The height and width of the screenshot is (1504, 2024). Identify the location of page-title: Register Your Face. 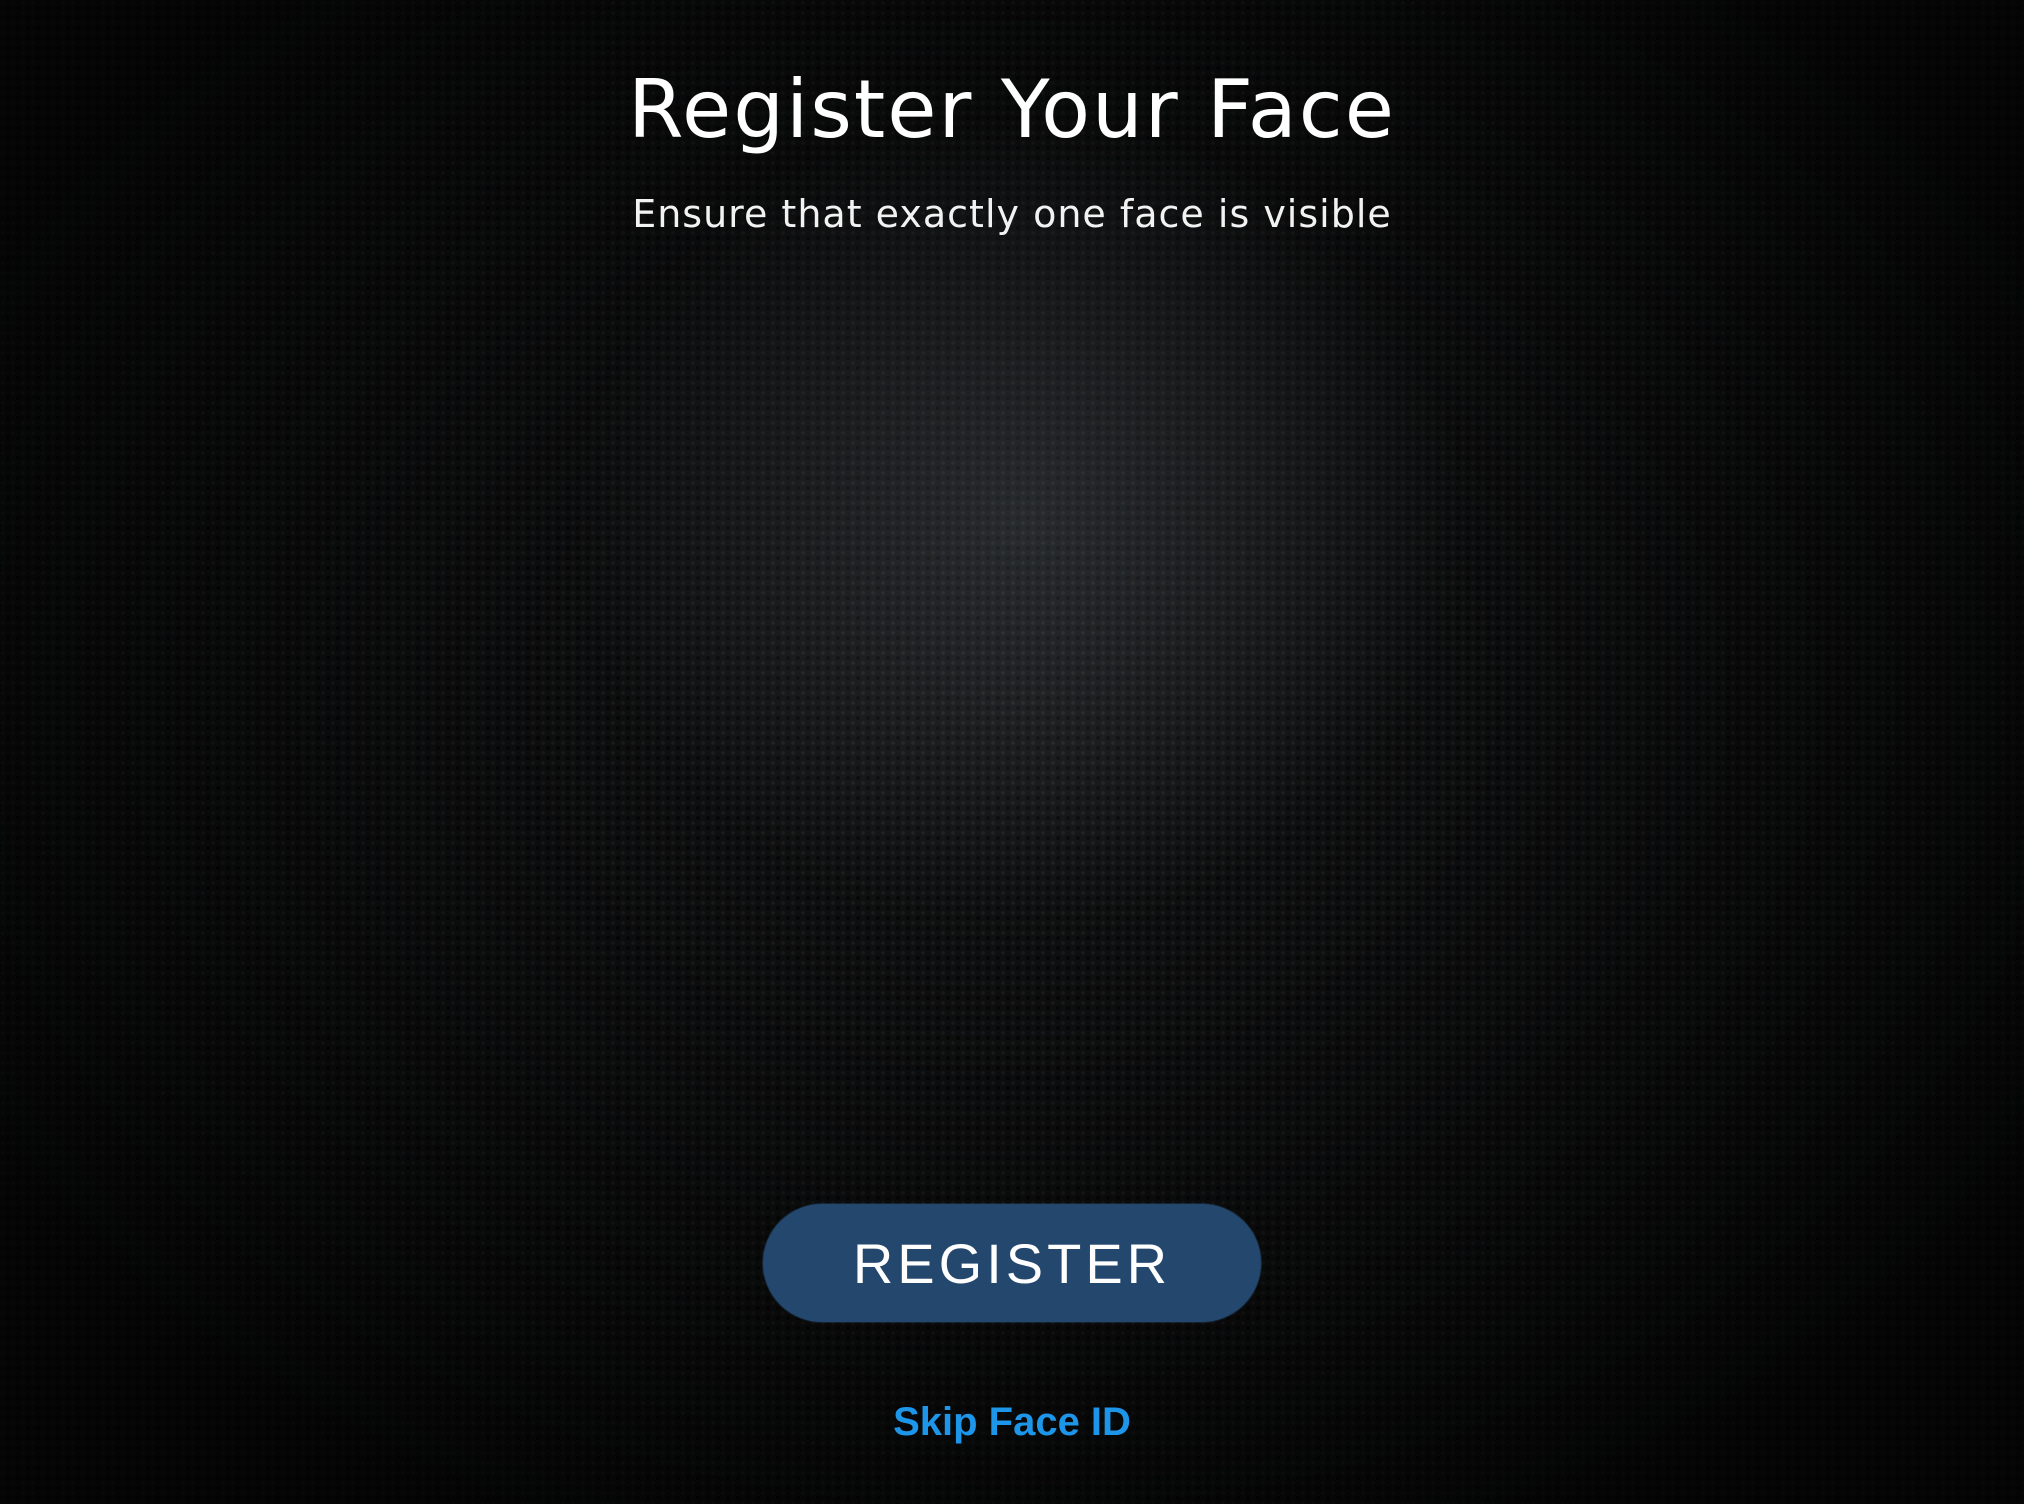
(1012, 109).